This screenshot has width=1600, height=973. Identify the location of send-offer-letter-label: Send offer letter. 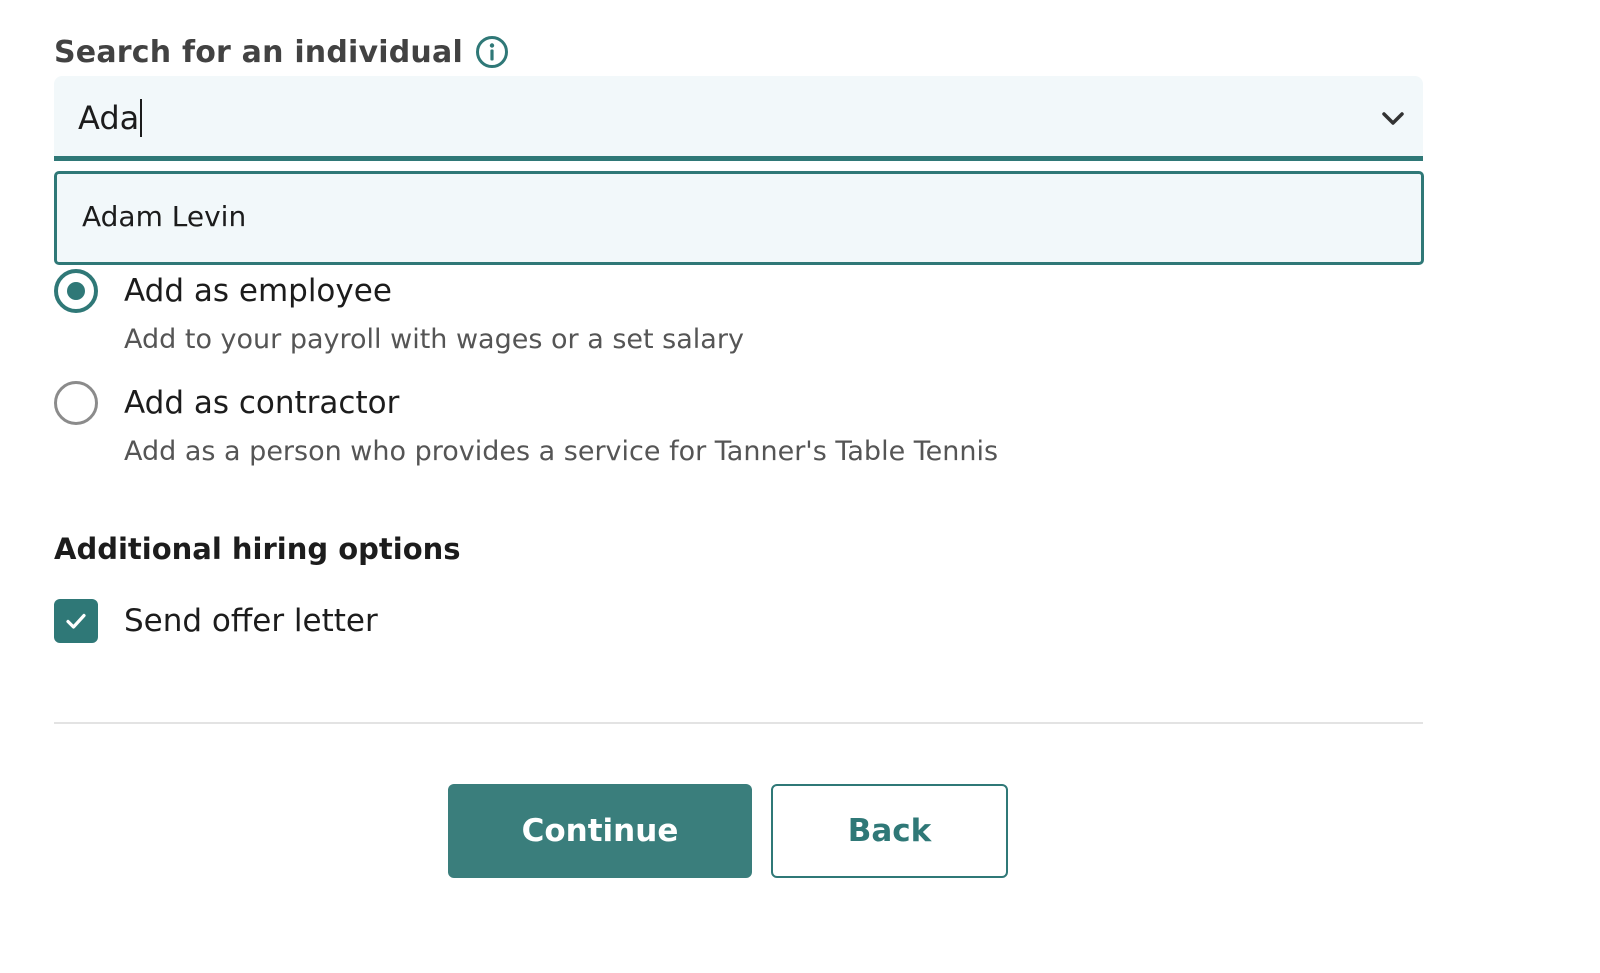
(251, 621).